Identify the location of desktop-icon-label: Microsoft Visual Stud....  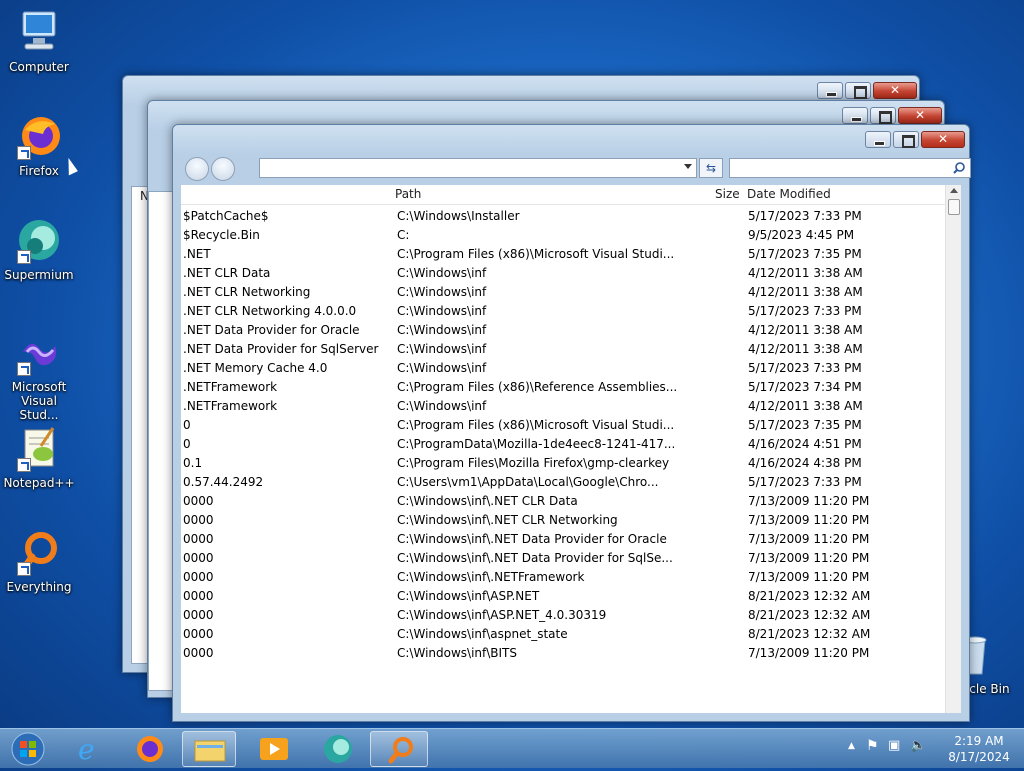
(39, 401).